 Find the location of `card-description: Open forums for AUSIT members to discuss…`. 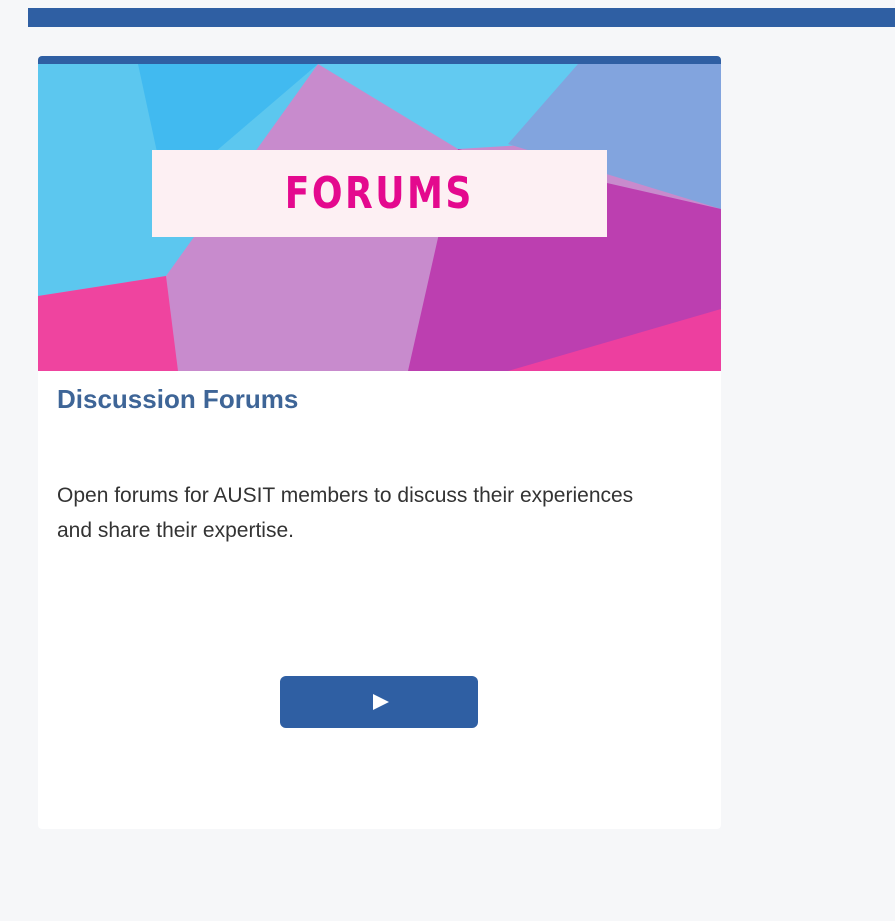

card-description: Open forums for AUSIT members to discuss… is located at coordinates (345, 513).